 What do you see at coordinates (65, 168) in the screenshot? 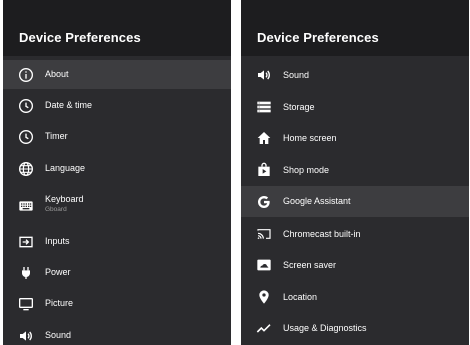
I see `menu-item-label: Language` at bounding box center [65, 168].